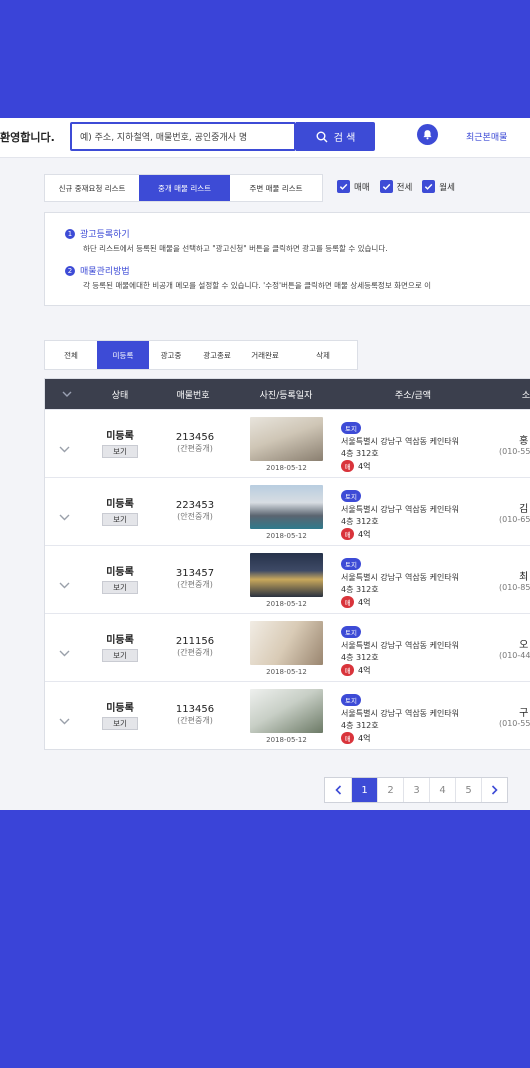 This screenshot has width=530, height=1068. What do you see at coordinates (171, 355) in the screenshot?
I see `tab-advertising: 광고중` at bounding box center [171, 355].